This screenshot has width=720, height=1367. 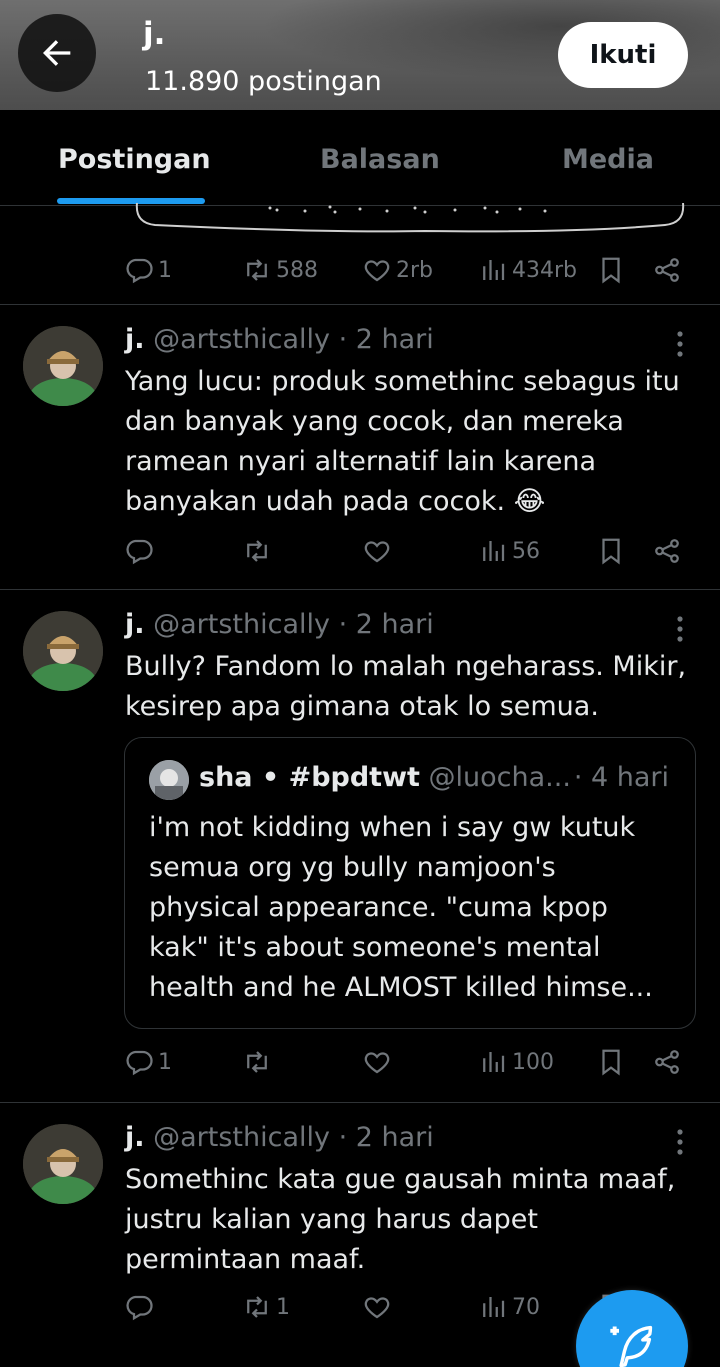 I want to click on follow-button: Ikuti, so click(x=623, y=55).